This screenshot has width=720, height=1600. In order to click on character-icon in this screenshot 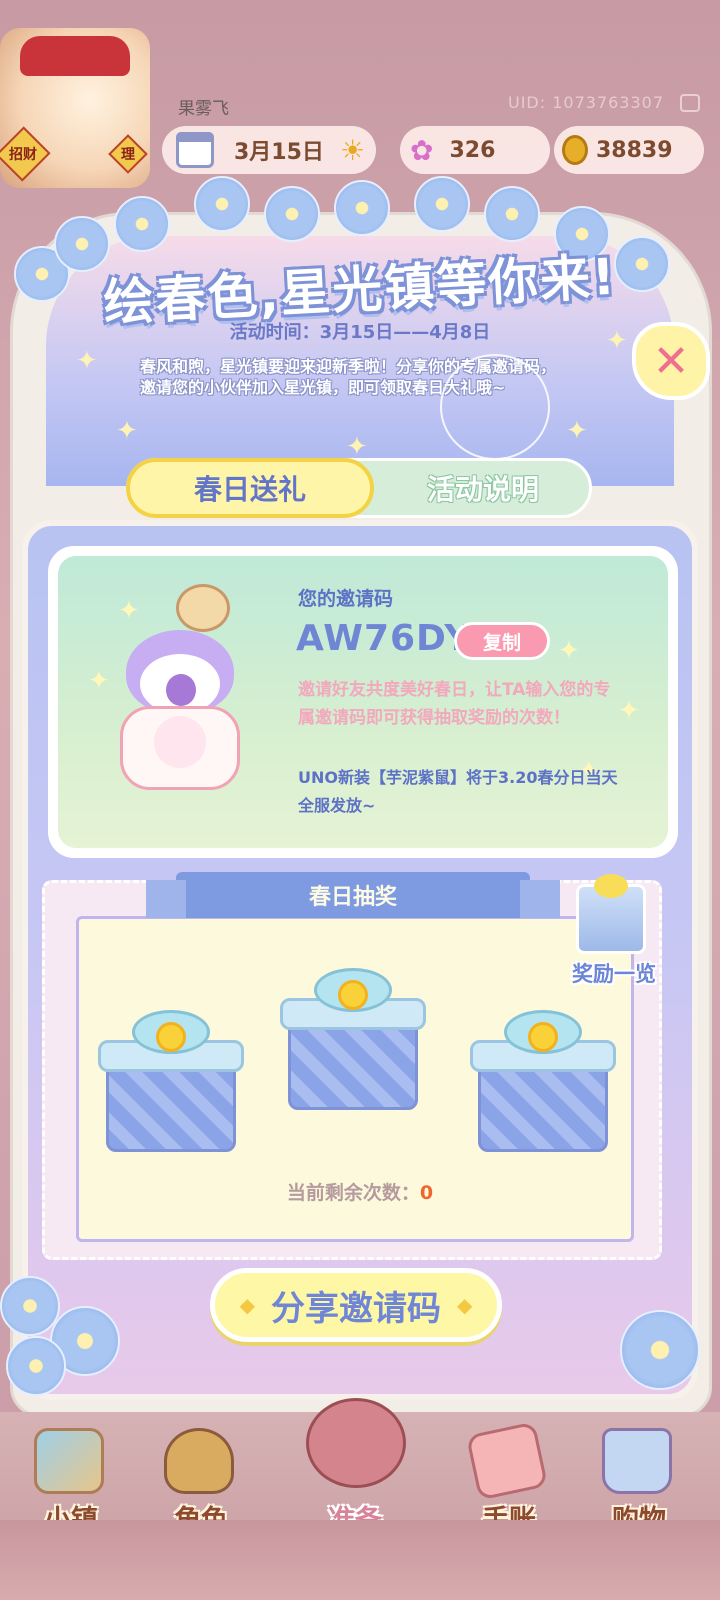, I will do `click(199, 1461)`.